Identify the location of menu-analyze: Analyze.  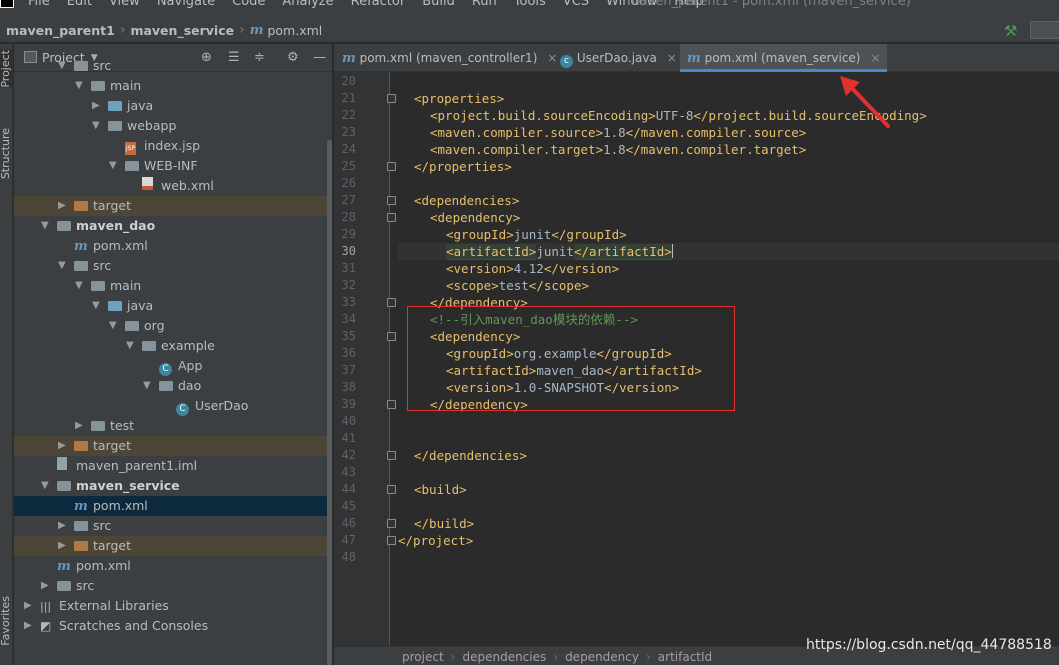
(307, 4).